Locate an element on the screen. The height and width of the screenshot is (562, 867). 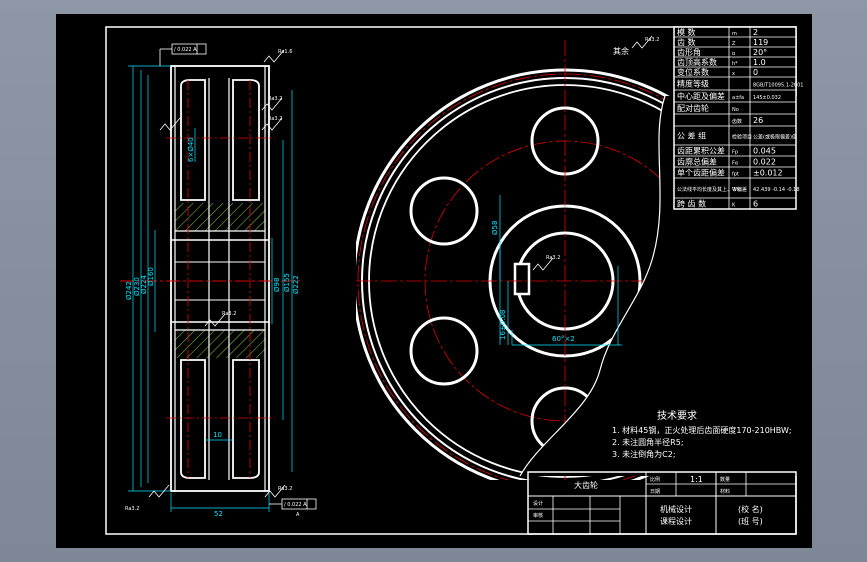
tech-title: 技术要求 is located at coordinates (677, 415).